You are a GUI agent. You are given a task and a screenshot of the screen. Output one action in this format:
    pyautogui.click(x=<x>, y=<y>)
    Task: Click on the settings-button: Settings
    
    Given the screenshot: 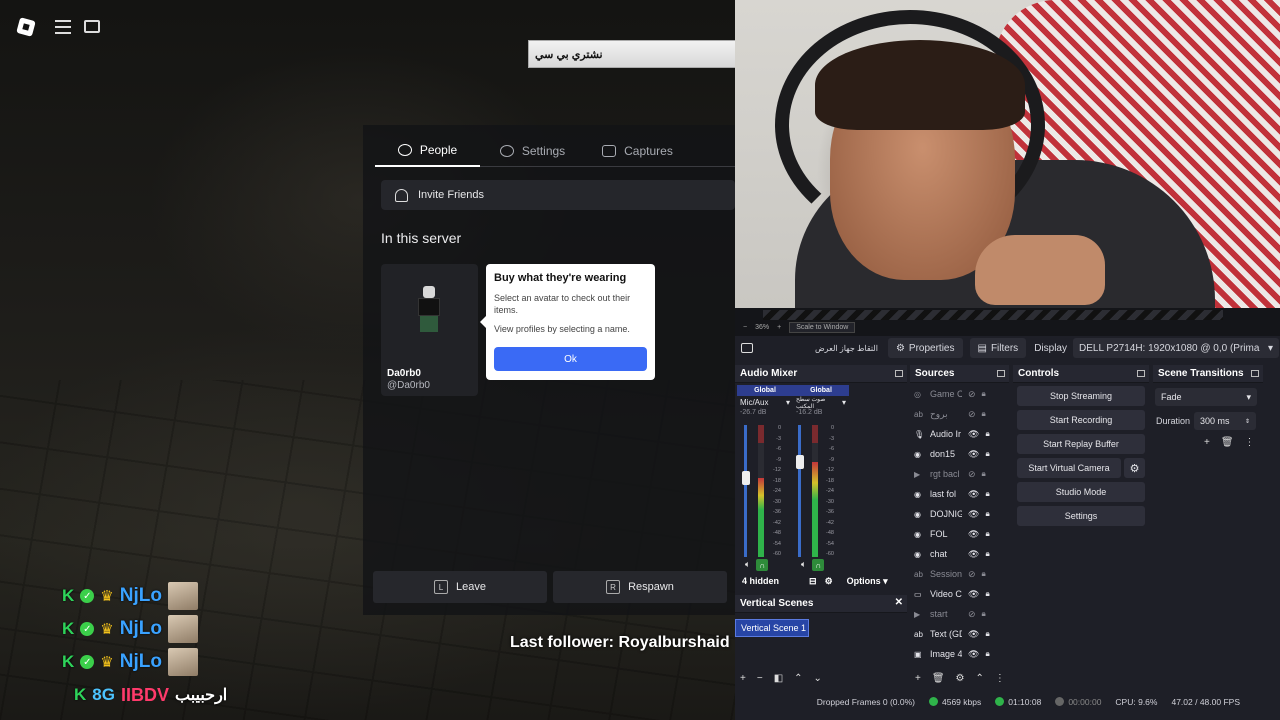 What is the action you would take?
    pyautogui.click(x=1081, y=516)
    